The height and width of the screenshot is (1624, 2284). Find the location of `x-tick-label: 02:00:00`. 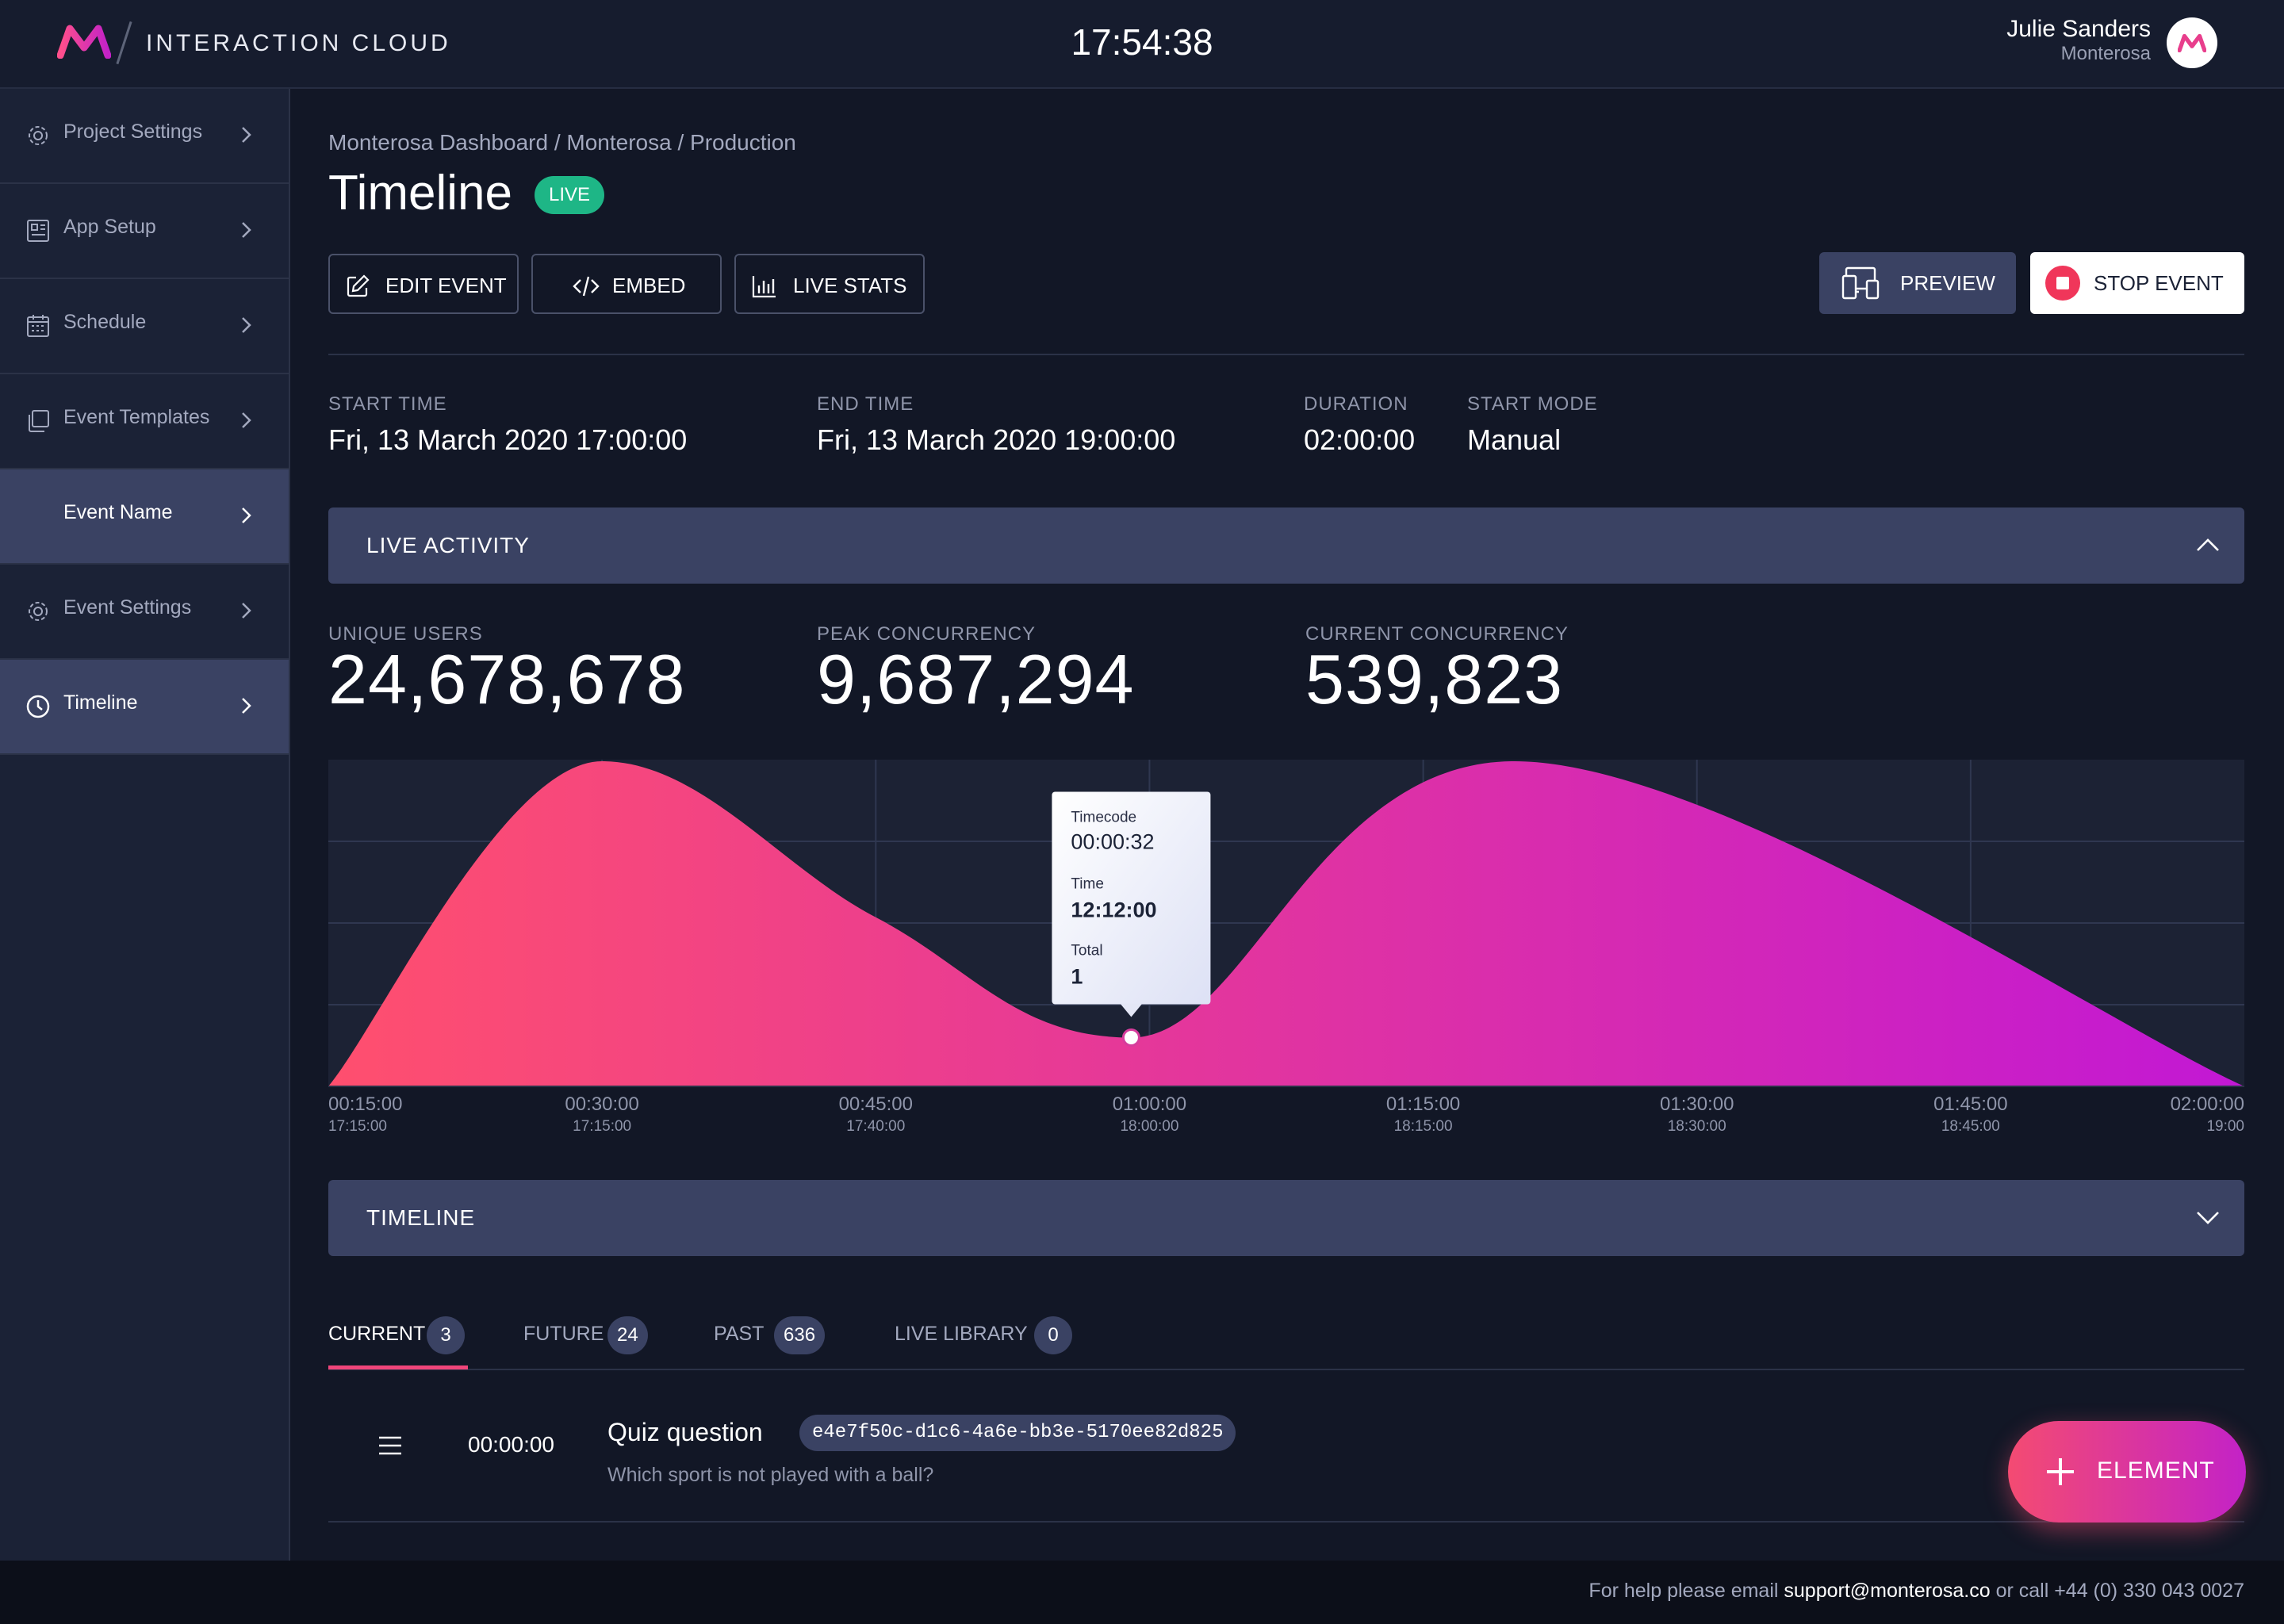

x-tick-label: 02:00:00 is located at coordinates (2207, 1104).